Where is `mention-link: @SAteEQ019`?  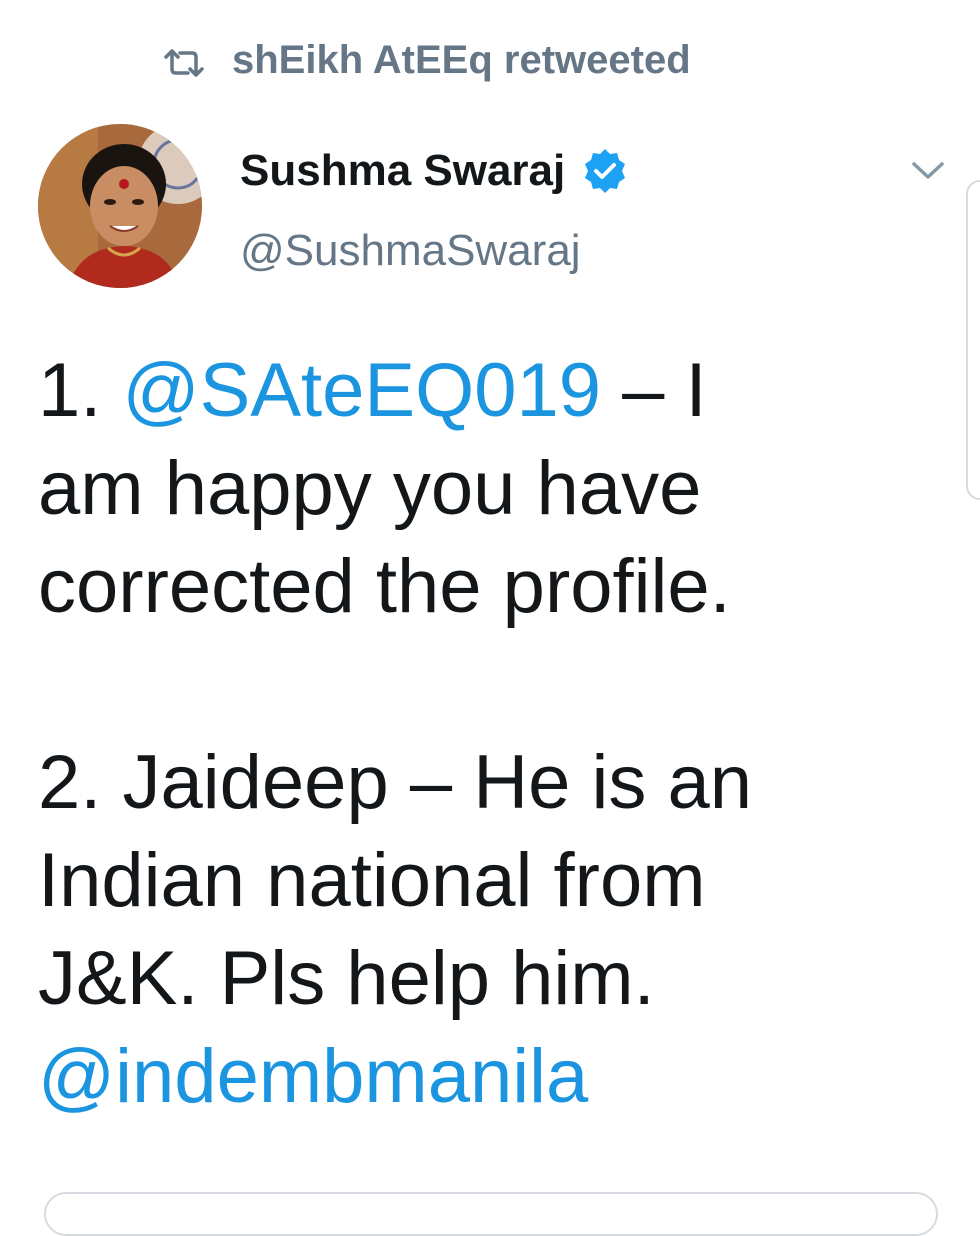
mention-link: @SAteEQ019 is located at coordinates (362, 390).